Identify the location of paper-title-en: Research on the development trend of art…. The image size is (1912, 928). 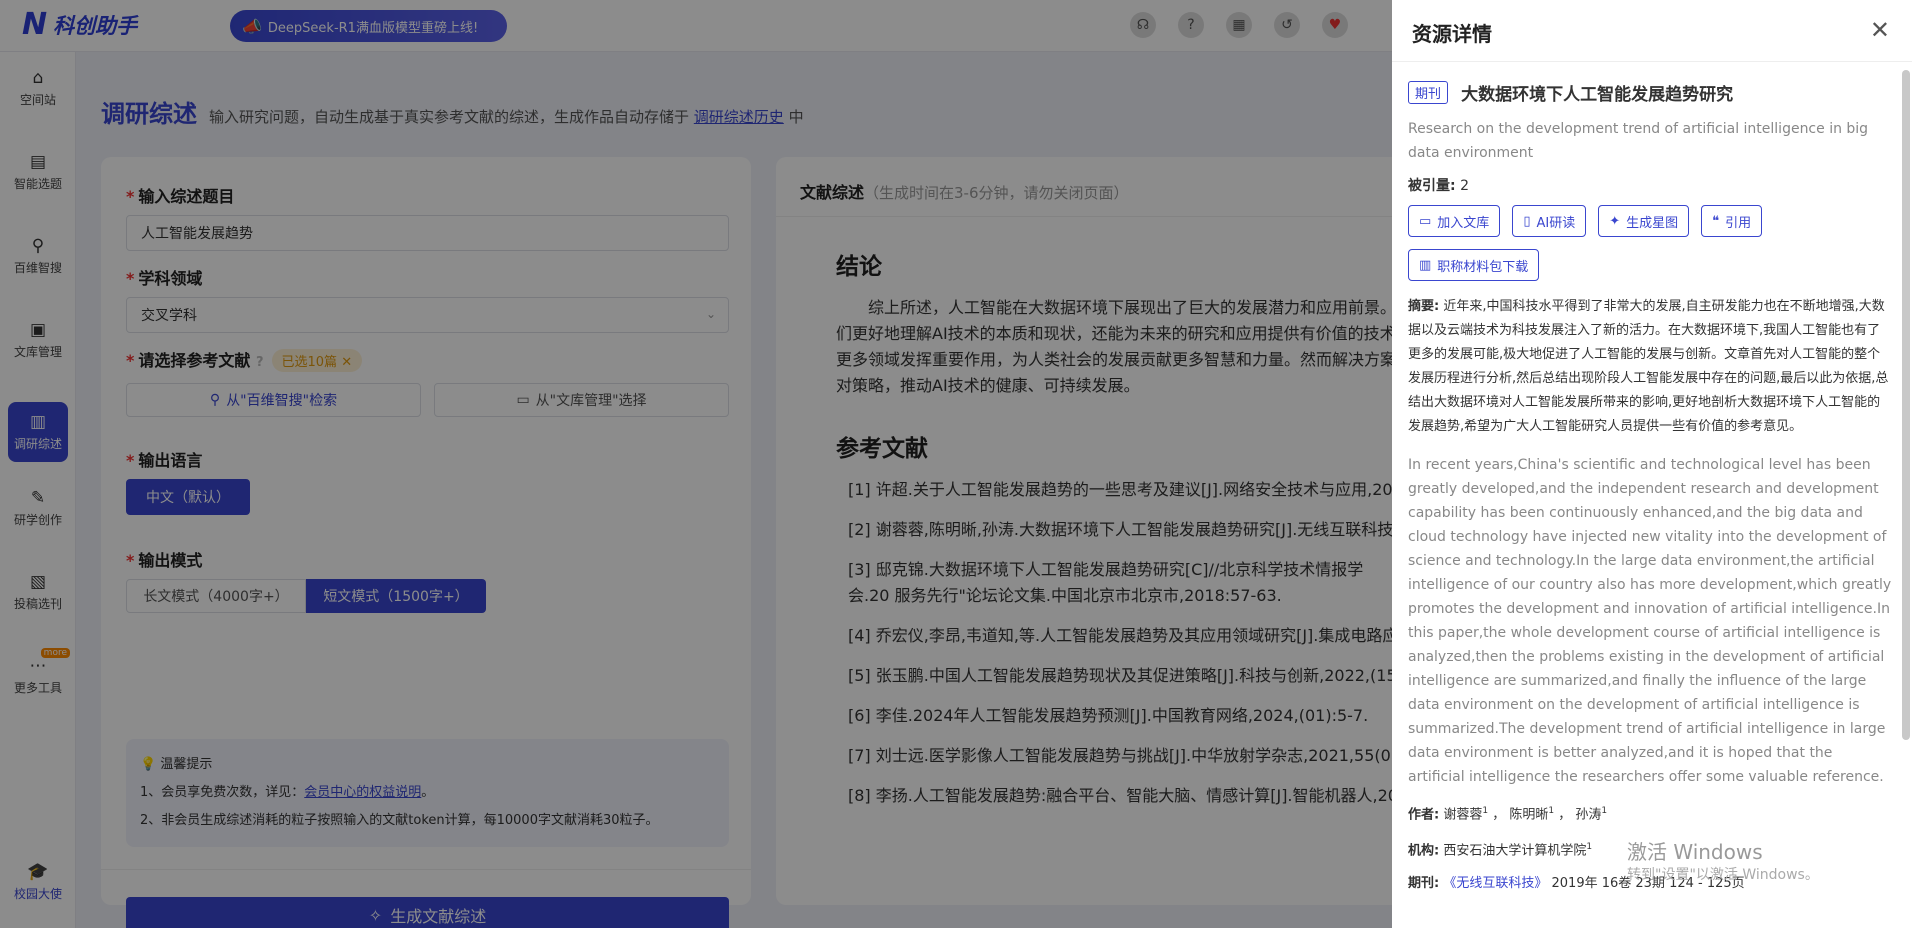
(1638, 141).